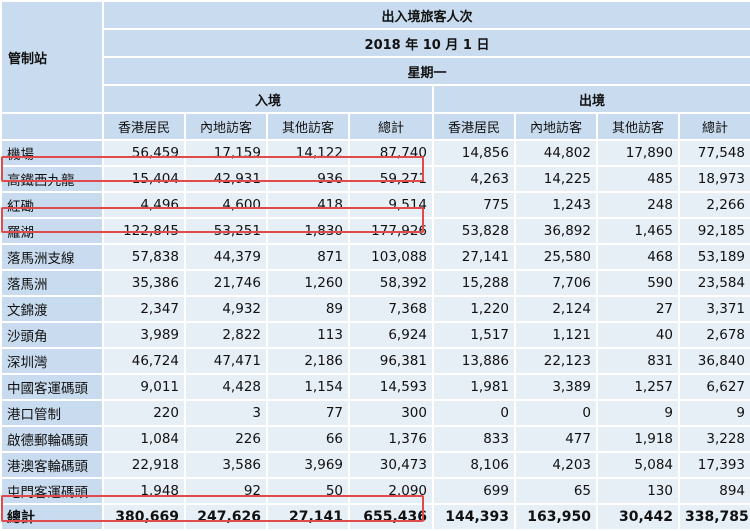  I want to click on value-cell: 22,918, so click(144, 465).